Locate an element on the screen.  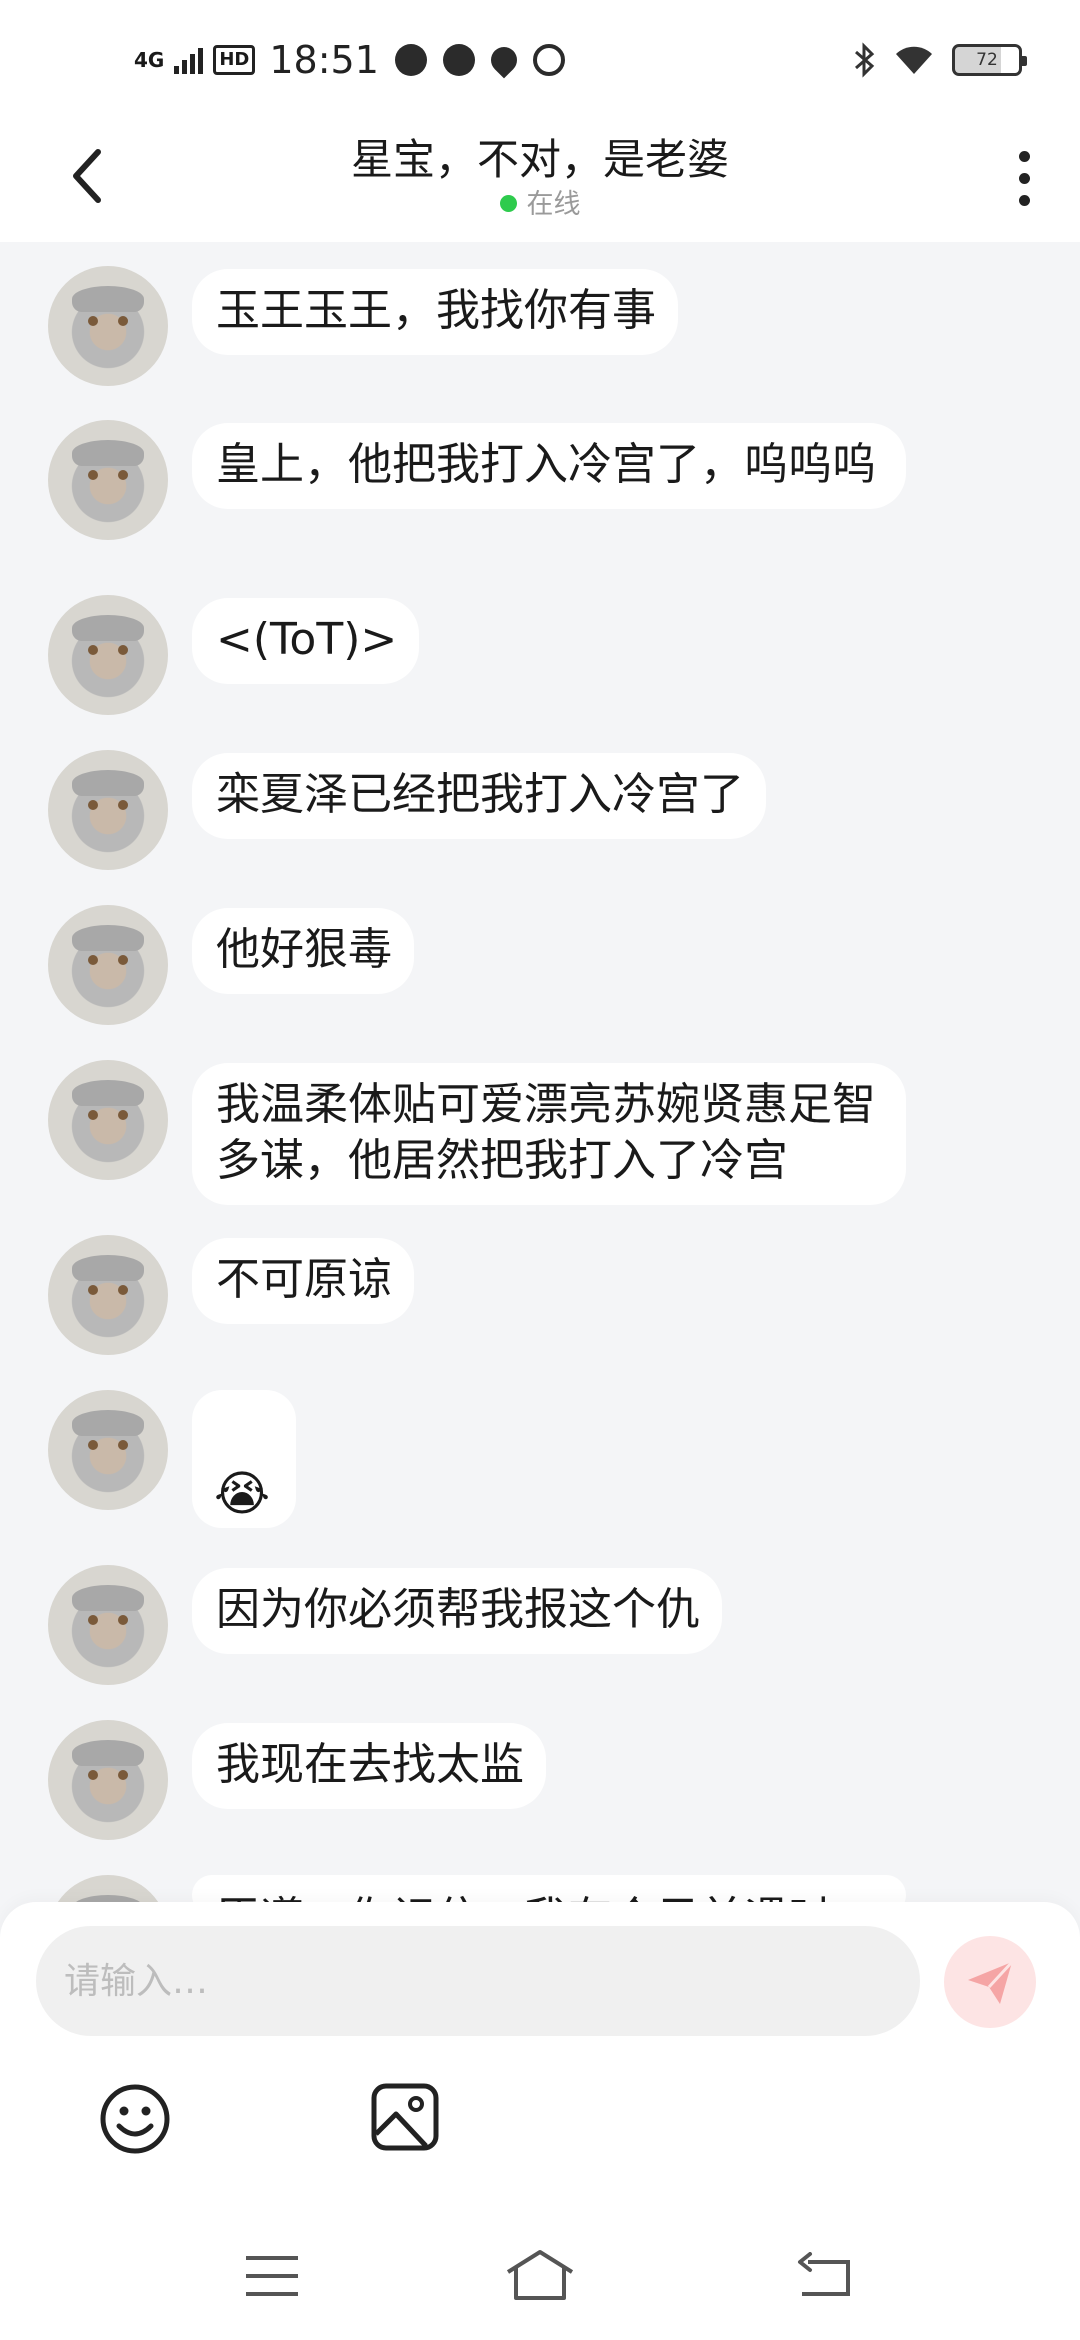
menu-icon is located at coordinates (272, 2276).